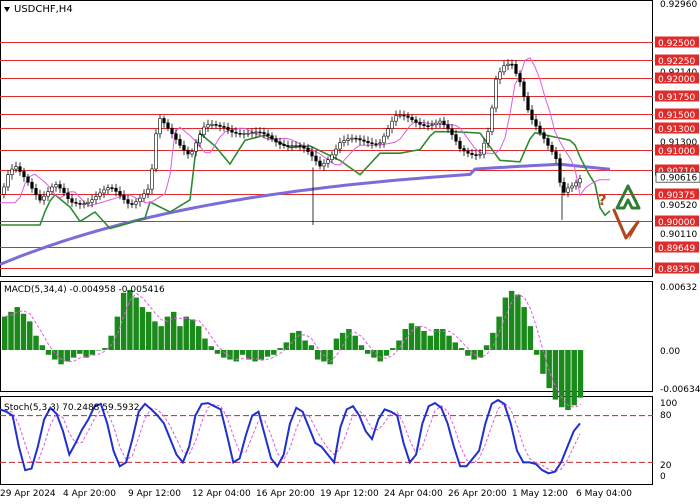 The width and height of the screenshot is (700, 504). What do you see at coordinates (477, 494) in the screenshot?
I see `time-tick: 26 Apr 20:00` at bounding box center [477, 494].